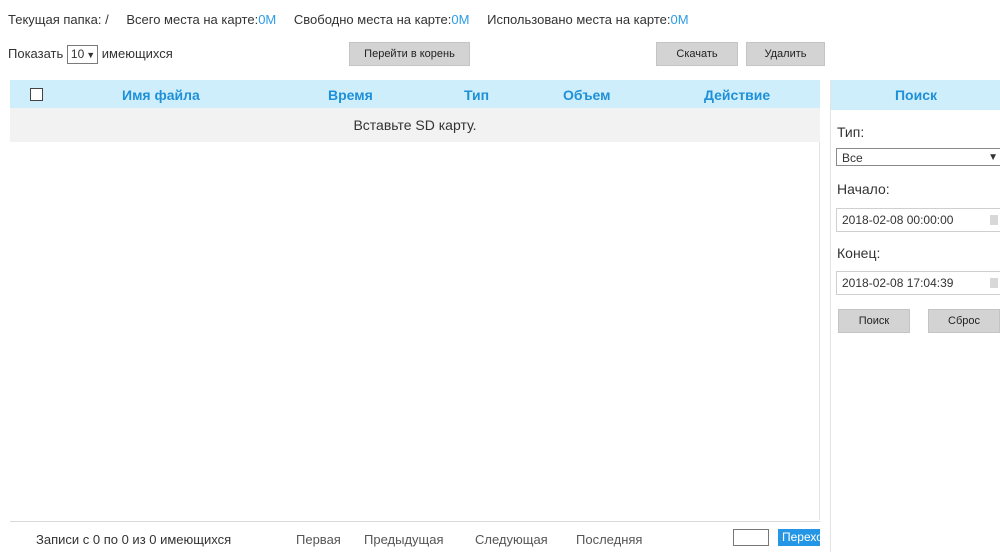  I want to click on delete-button: Удалить, so click(785, 54).